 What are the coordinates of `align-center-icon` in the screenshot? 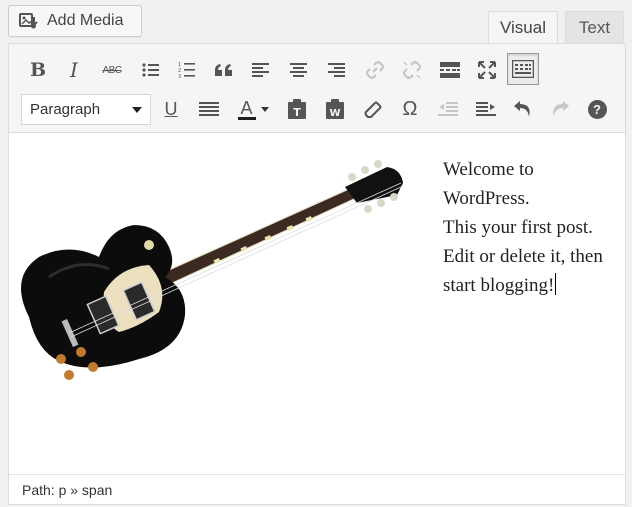 It's located at (298, 70).